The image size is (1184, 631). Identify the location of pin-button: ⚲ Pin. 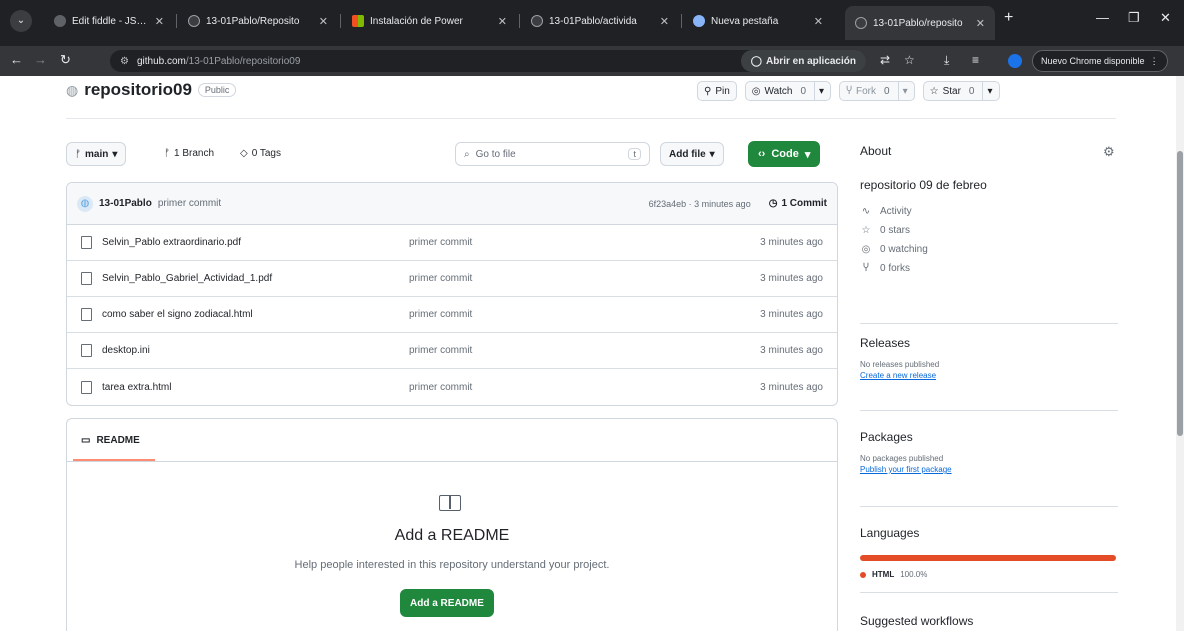
(717, 91).